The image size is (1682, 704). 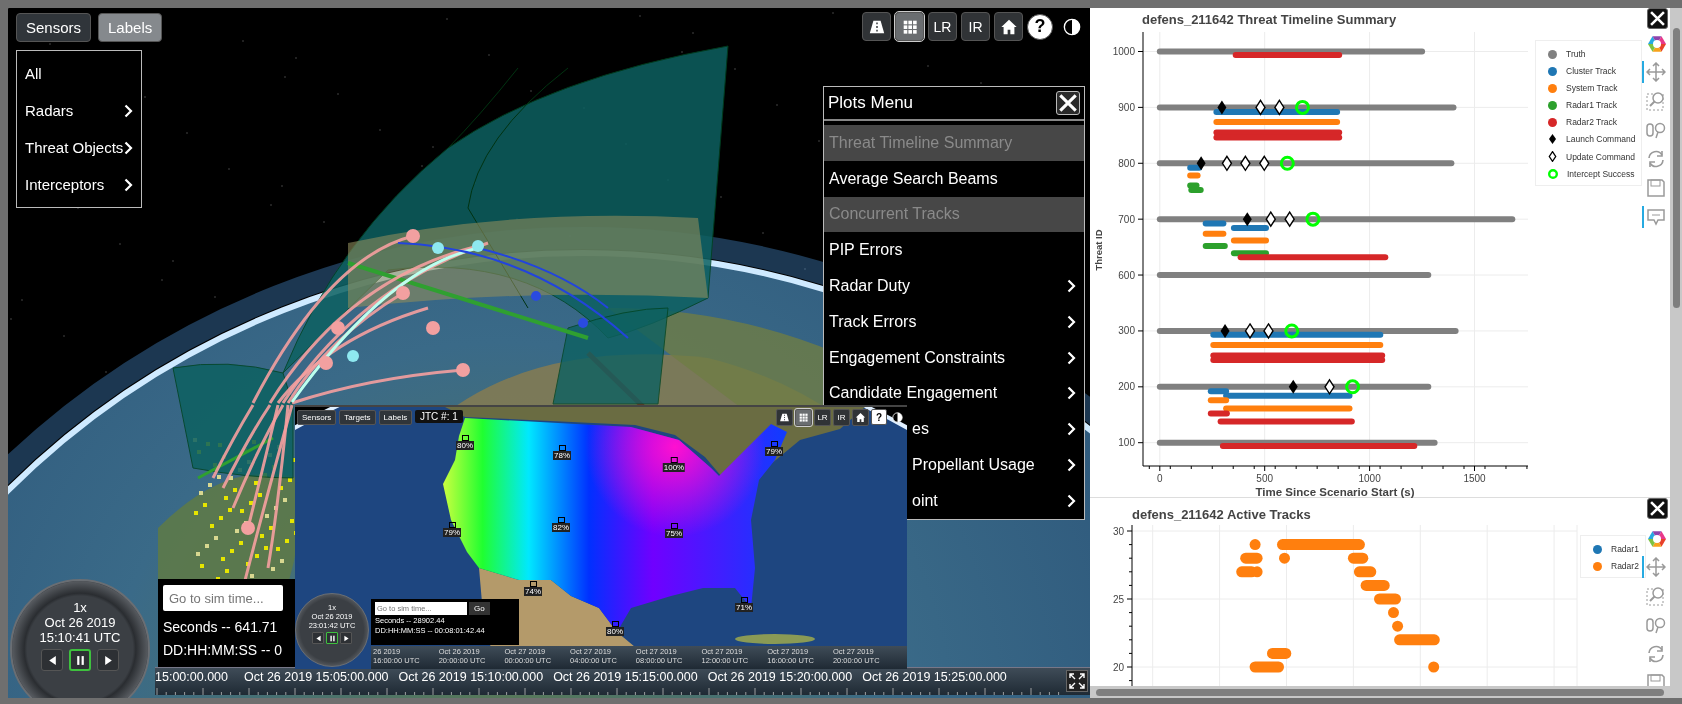 What do you see at coordinates (934, 676) in the screenshot?
I see `timeline-label: Oct 26 2019 15:25:00.000` at bounding box center [934, 676].